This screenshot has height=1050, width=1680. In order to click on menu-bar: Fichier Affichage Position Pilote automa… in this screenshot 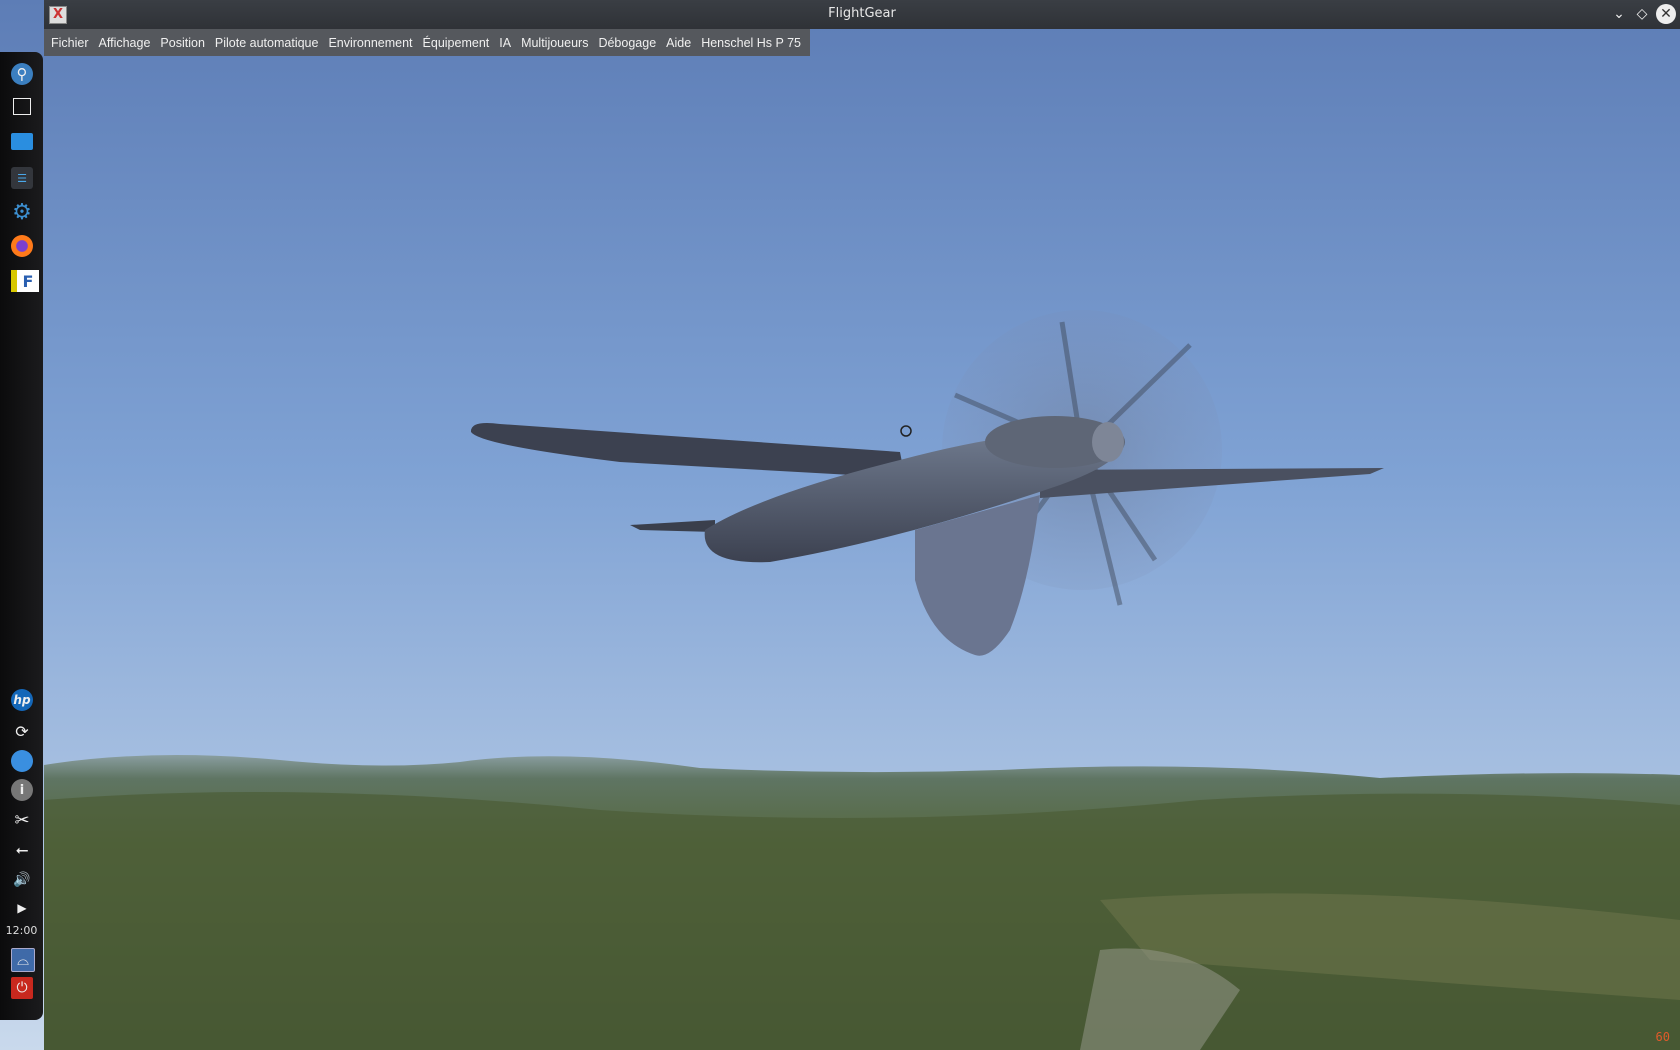, I will do `click(427, 42)`.